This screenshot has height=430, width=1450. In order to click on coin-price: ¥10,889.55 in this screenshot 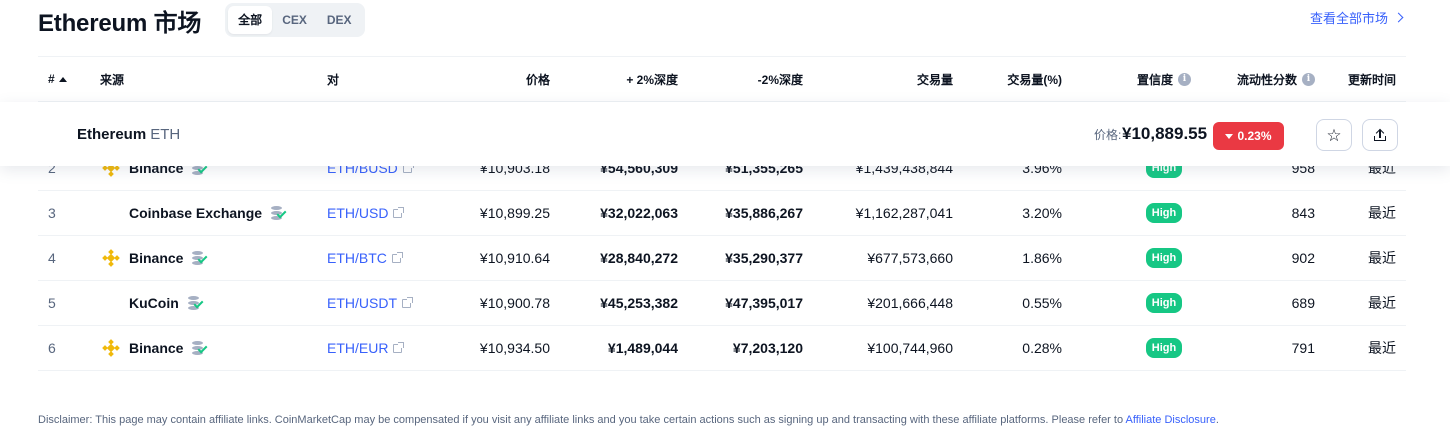, I will do `click(1165, 133)`.